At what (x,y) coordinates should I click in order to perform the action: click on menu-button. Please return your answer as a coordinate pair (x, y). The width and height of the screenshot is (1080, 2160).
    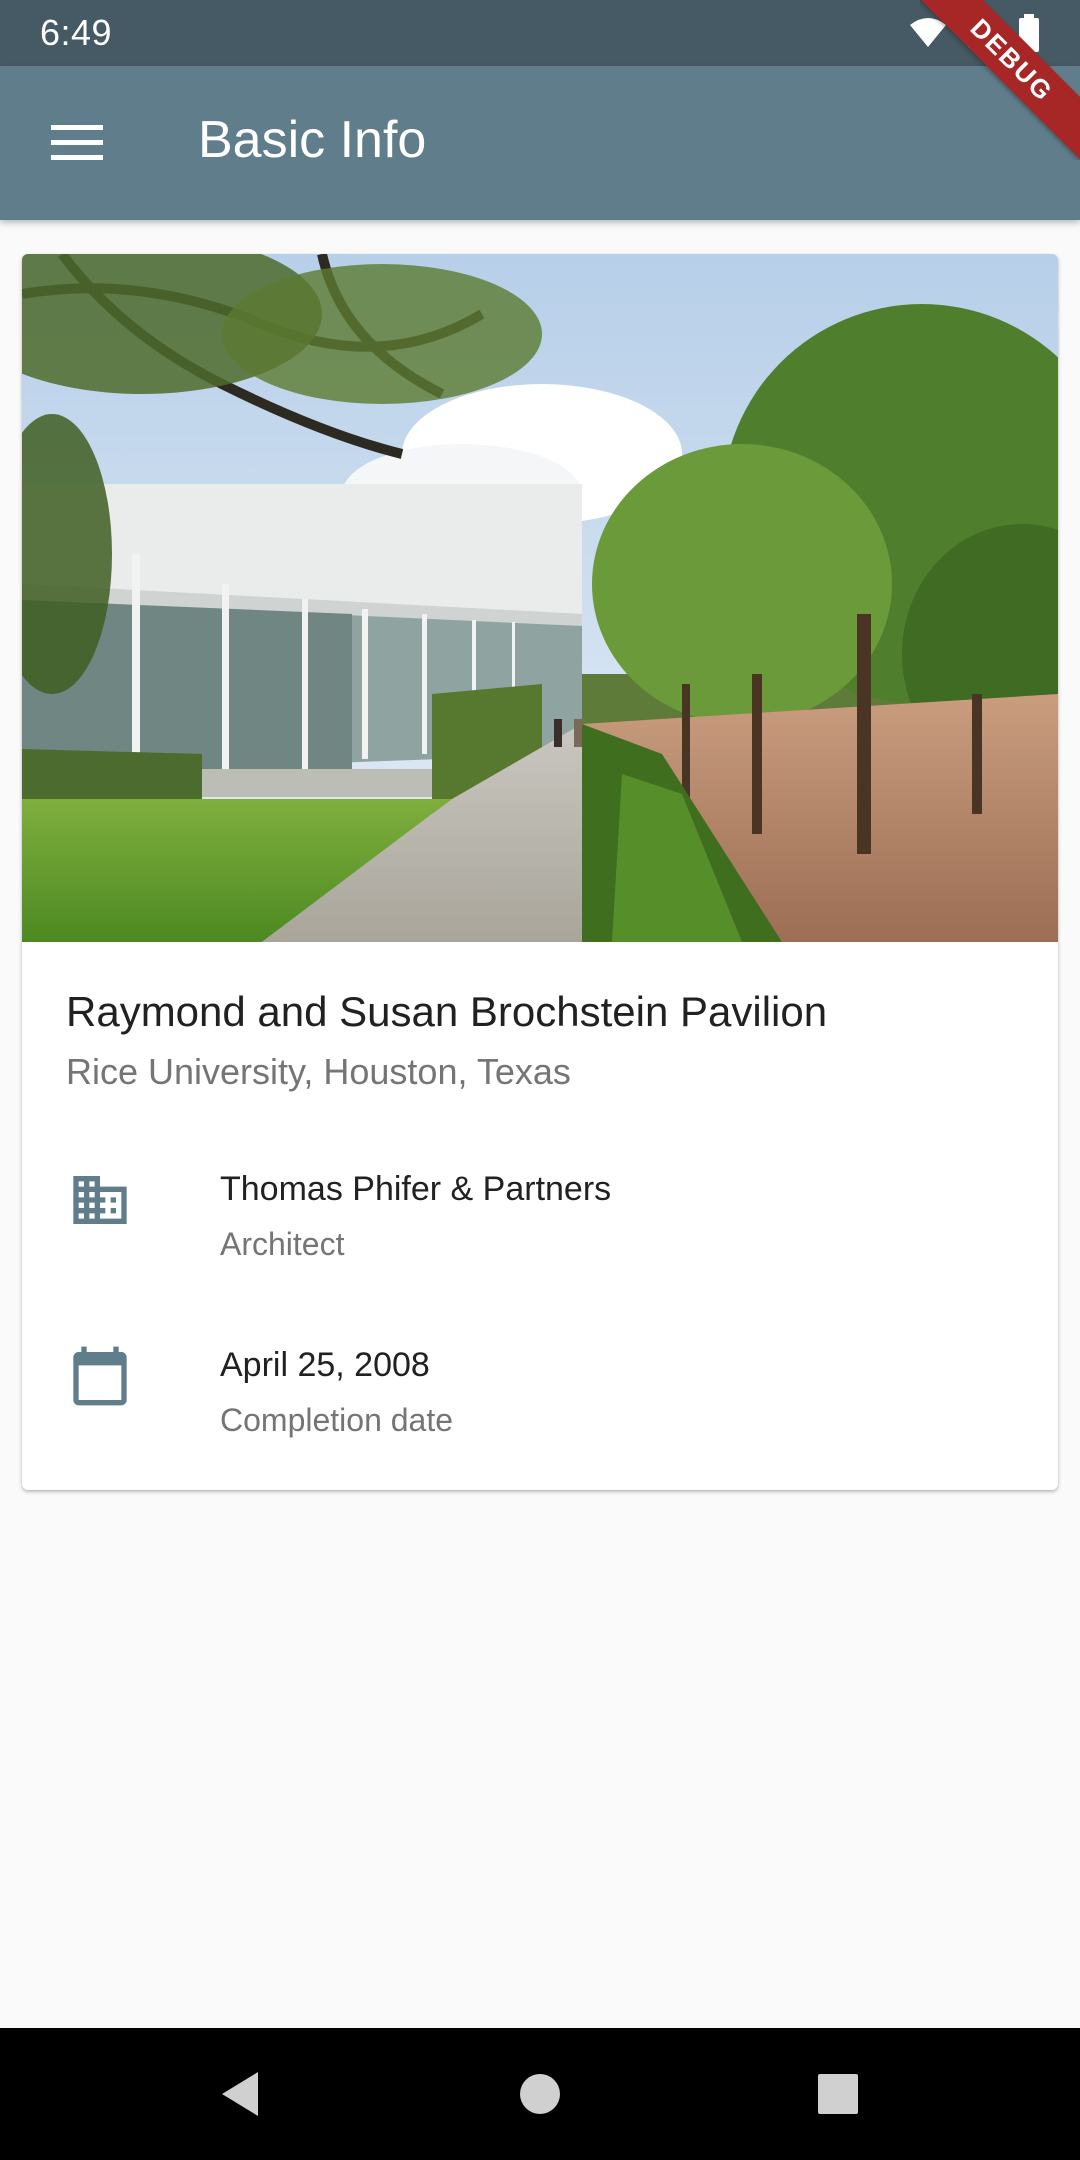
    Looking at the image, I should click on (77, 143).